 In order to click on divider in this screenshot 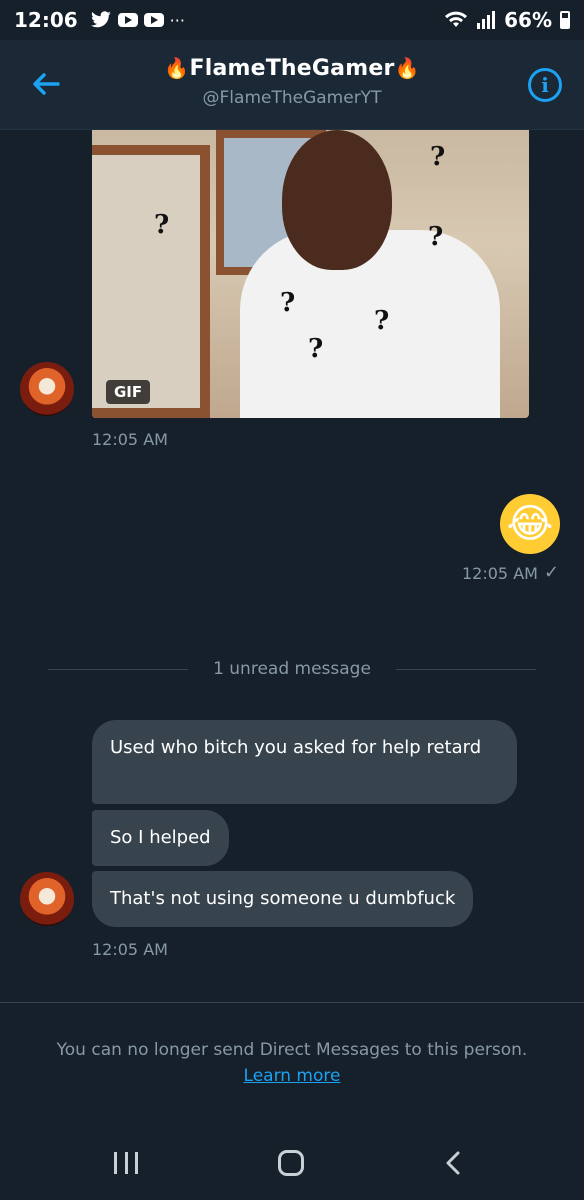, I will do `click(292, 1002)`.